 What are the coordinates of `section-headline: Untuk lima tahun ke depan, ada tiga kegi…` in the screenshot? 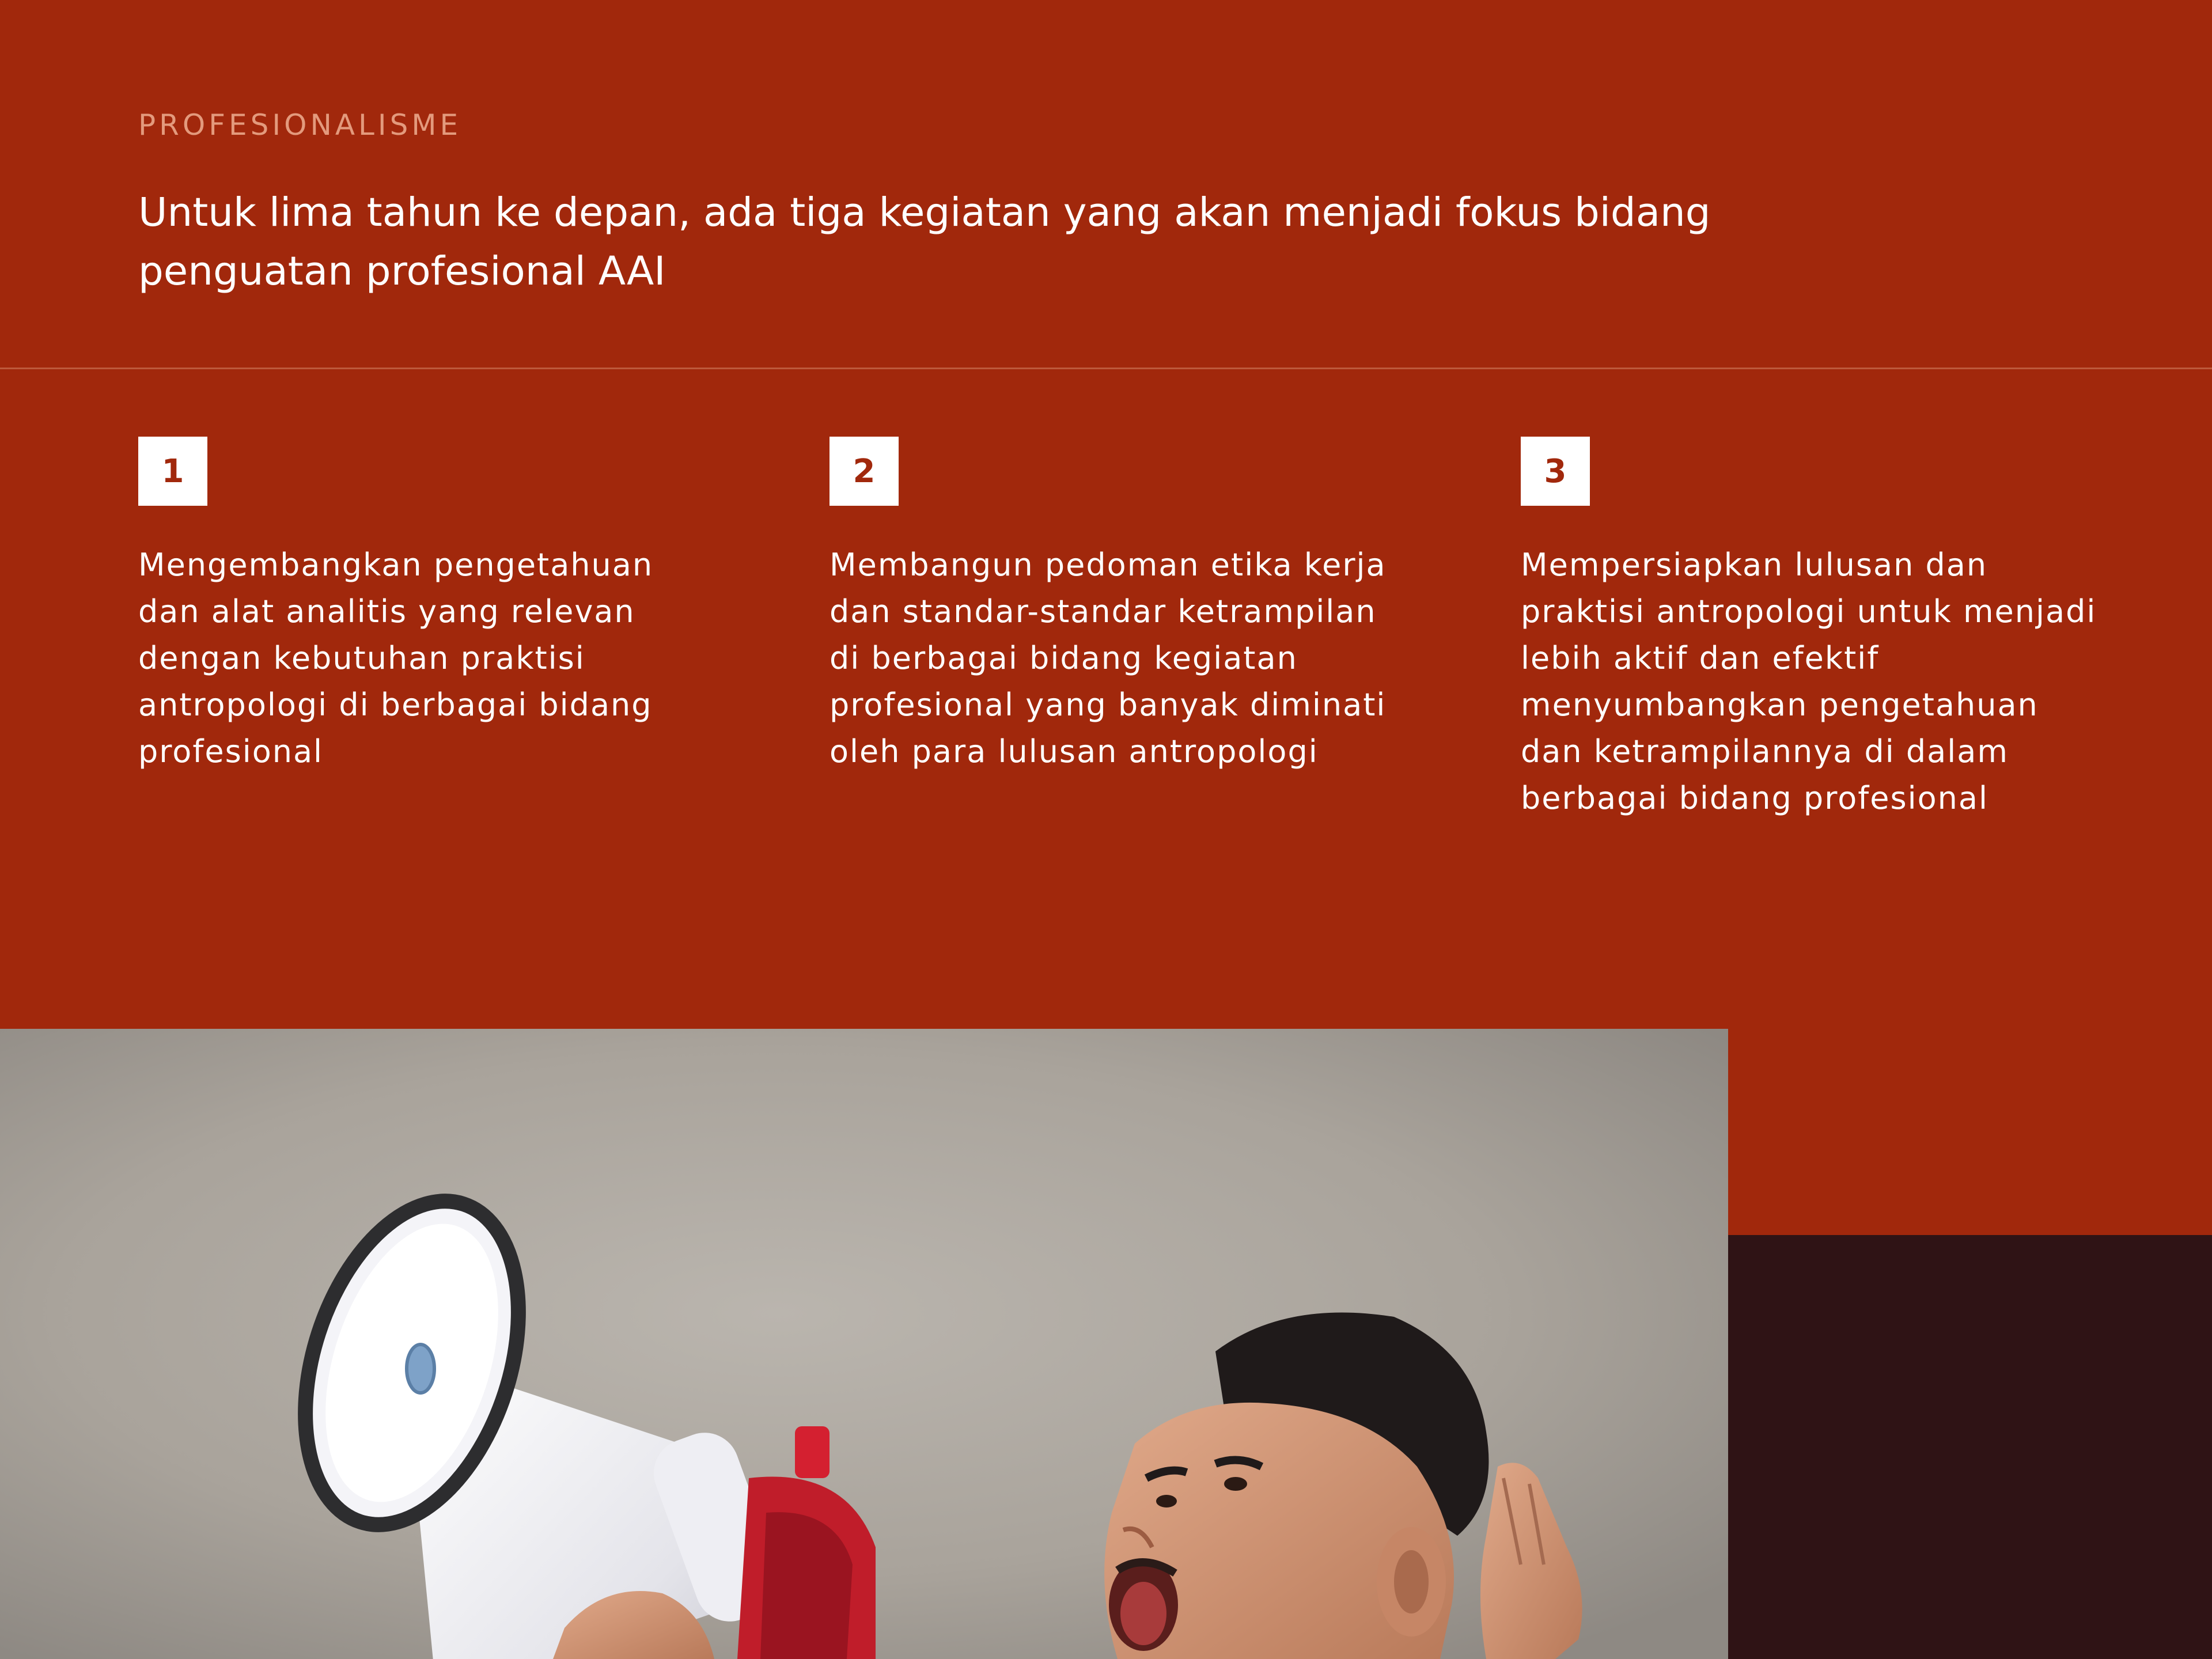 It's located at (924, 242).